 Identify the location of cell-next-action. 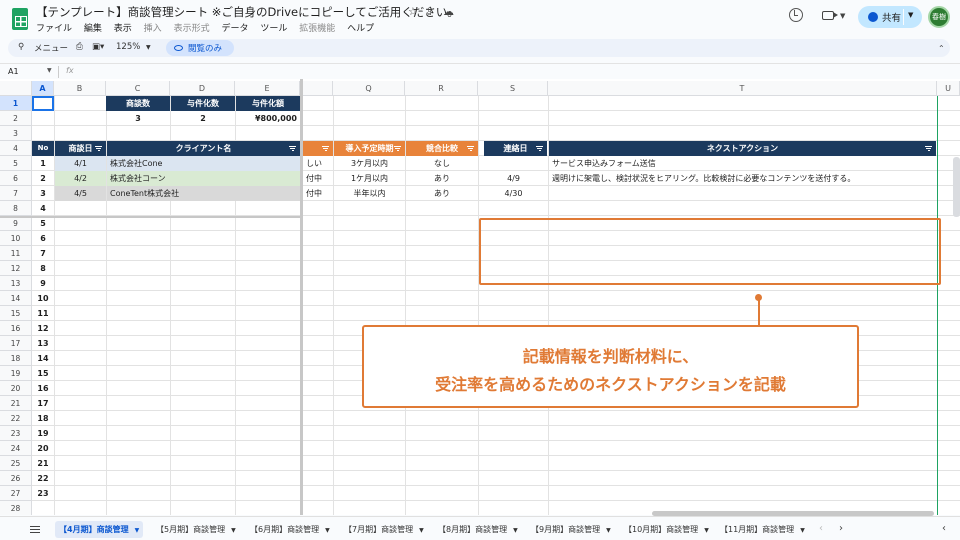
(742, 193).